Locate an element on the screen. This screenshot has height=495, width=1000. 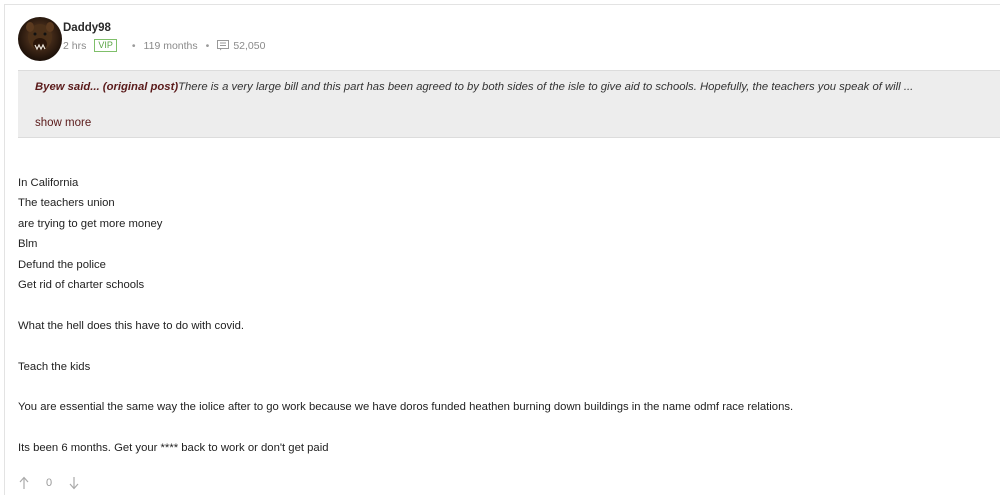
body-line: Teach the kids is located at coordinates (54, 366).